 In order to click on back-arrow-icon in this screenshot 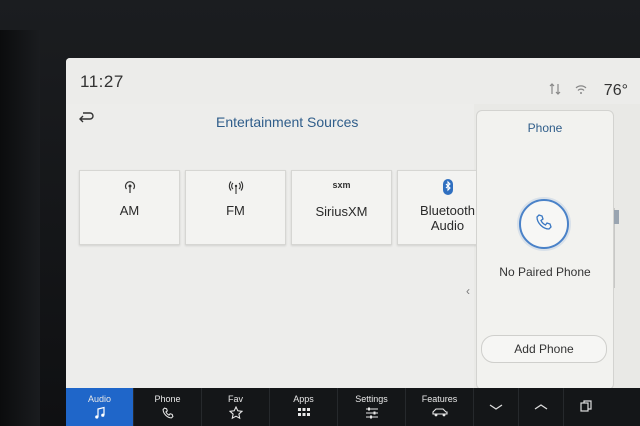, I will do `click(88, 120)`.